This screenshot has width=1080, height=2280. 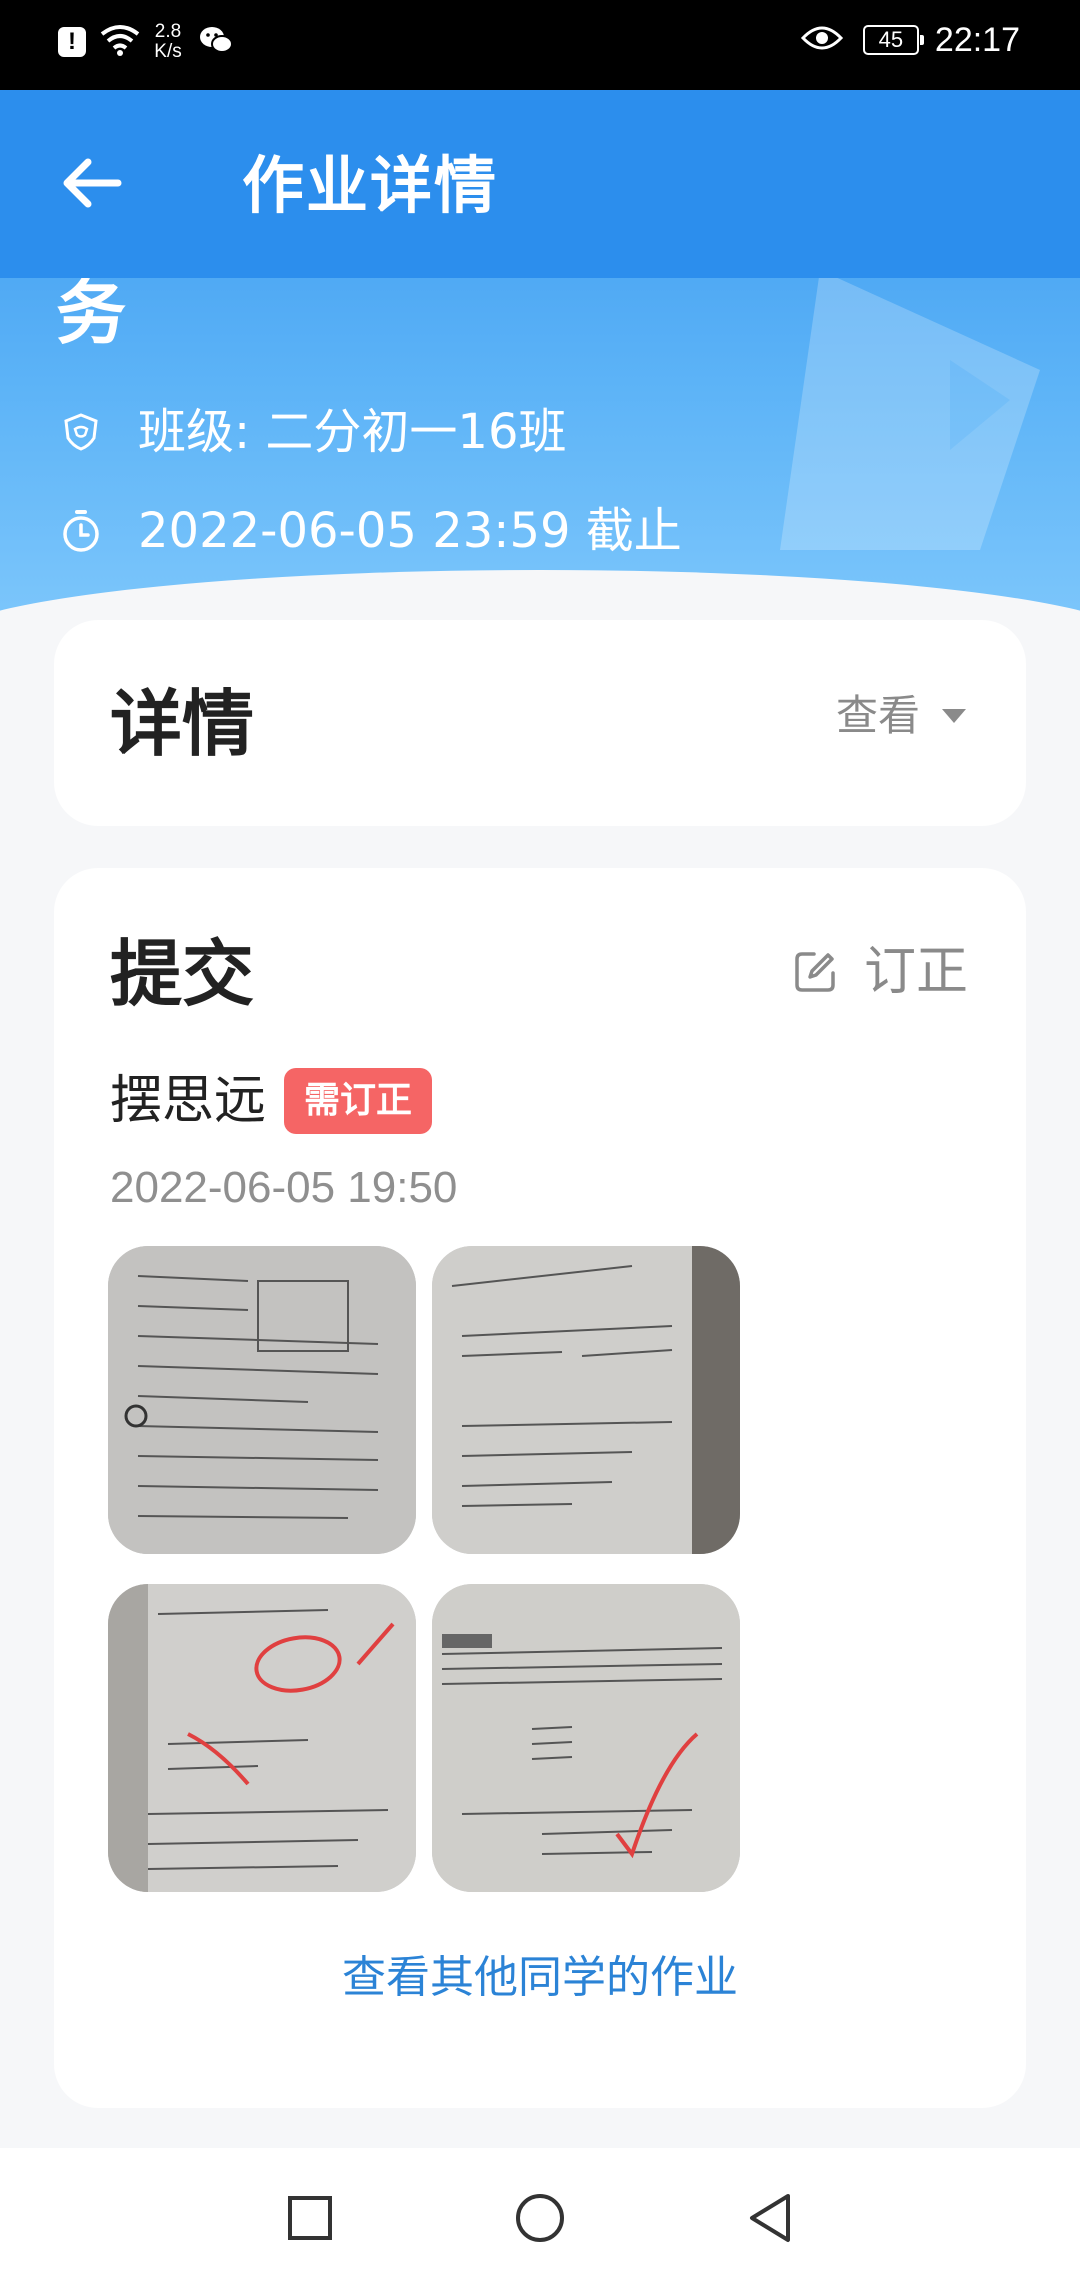 What do you see at coordinates (410, 531) in the screenshot?
I see `deadline-label: 2022-06-05 23:59 截止` at bounding box center [410, 531].